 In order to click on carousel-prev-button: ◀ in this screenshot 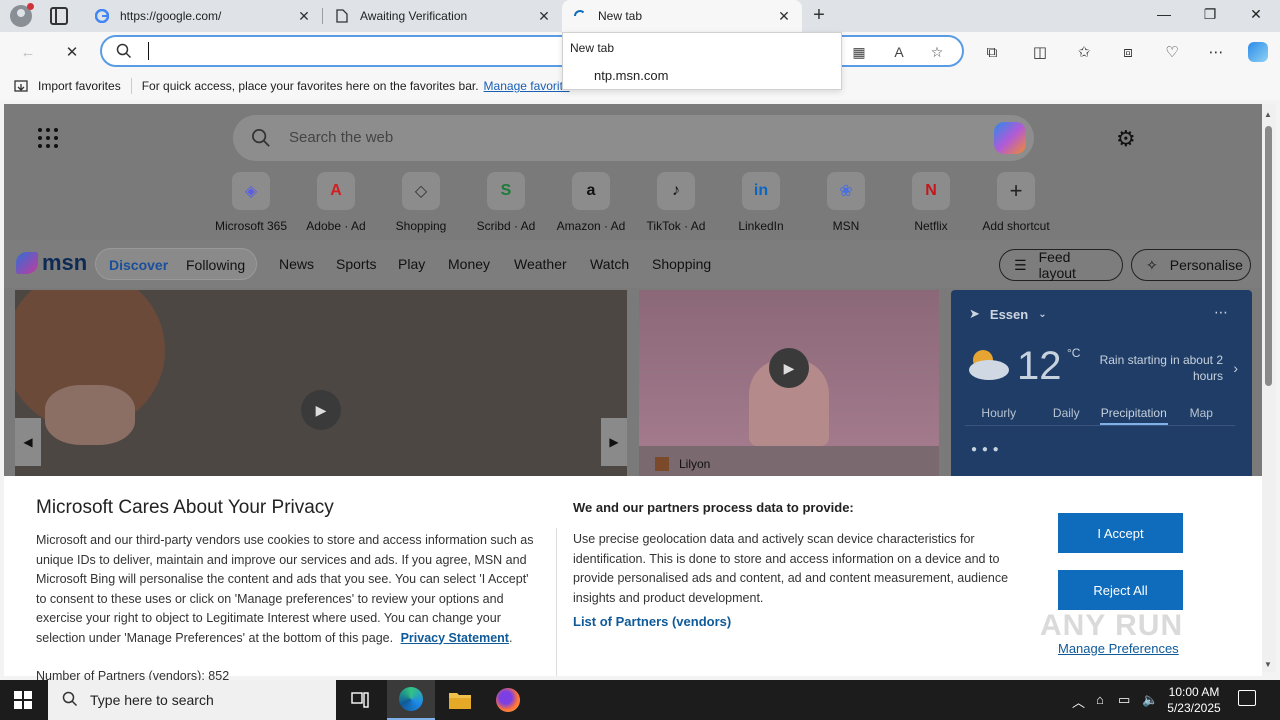, I will do `click(28, 442)`.